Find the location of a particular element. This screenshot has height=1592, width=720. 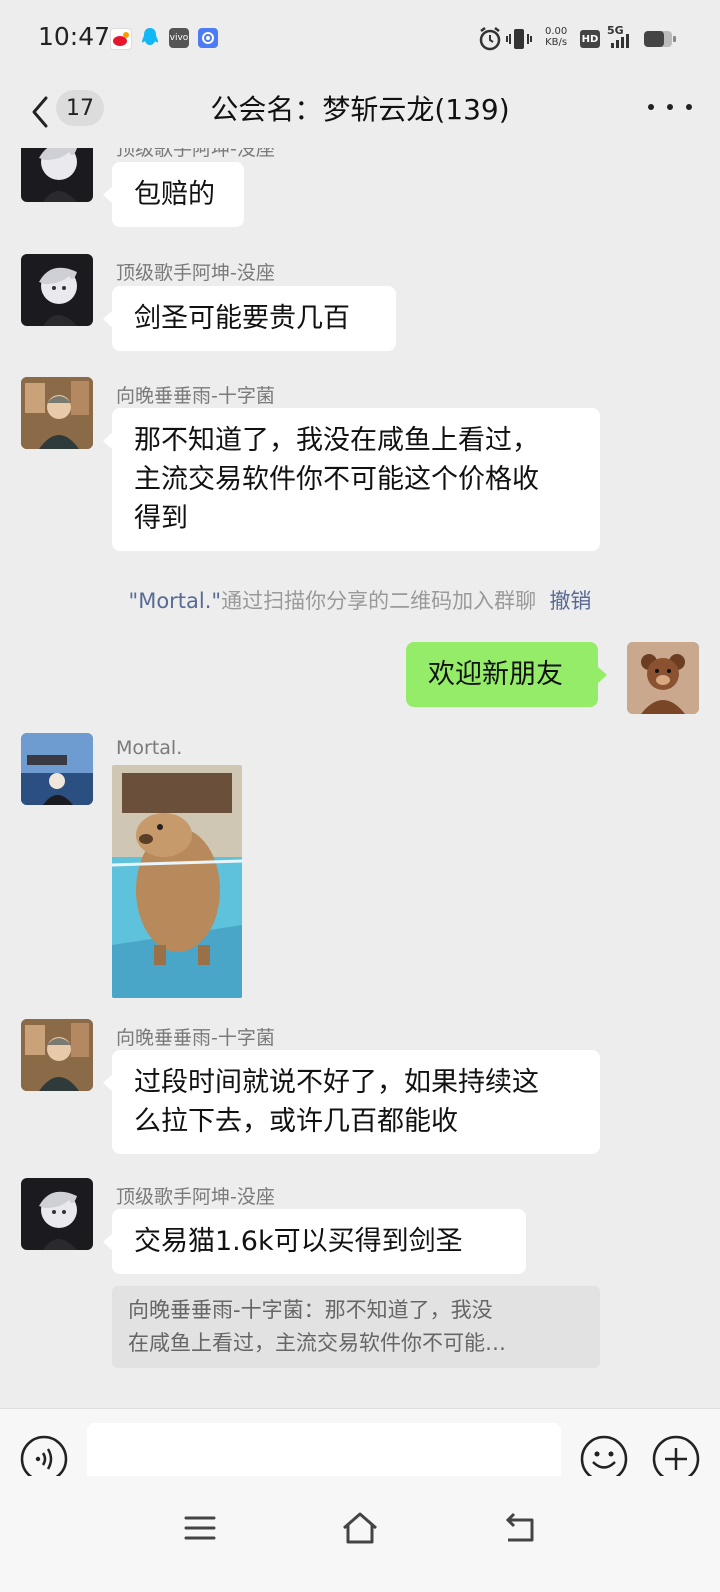

sender-name: Mortal. is located at coordinates (149, 748).